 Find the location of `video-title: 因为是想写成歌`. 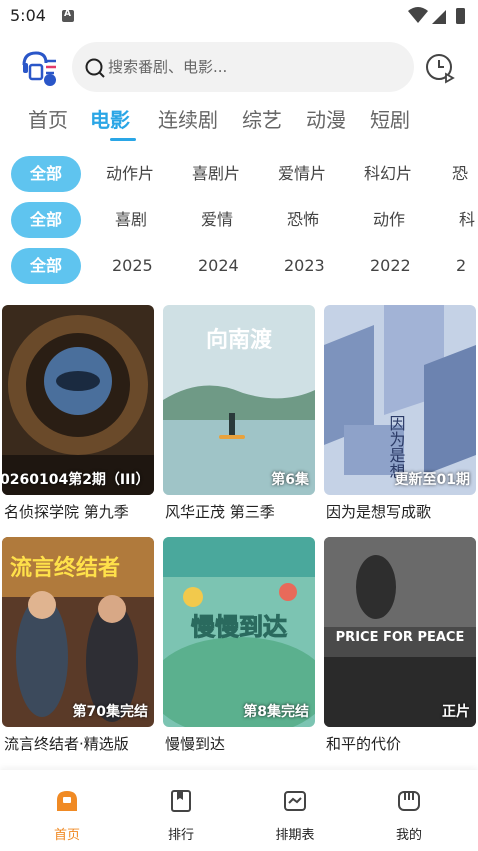

video-title: 因为是想写成歌 is located at coordinates (379, 512).